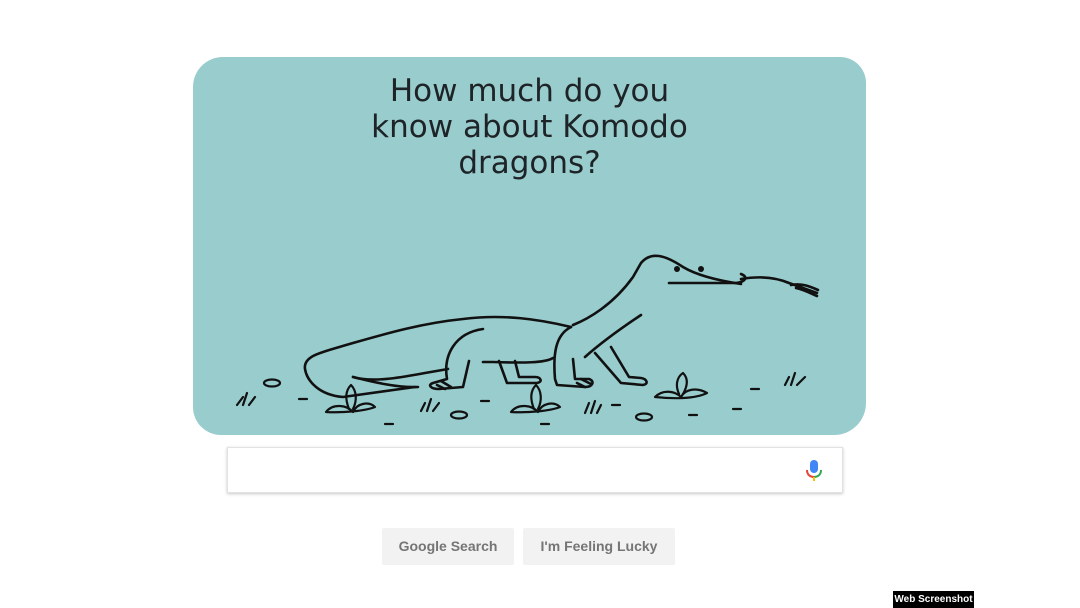 Image resolution: width=1080 pixels, height=608 pixels. I want to click on google-search-button: Google Search, so click(448, 546).